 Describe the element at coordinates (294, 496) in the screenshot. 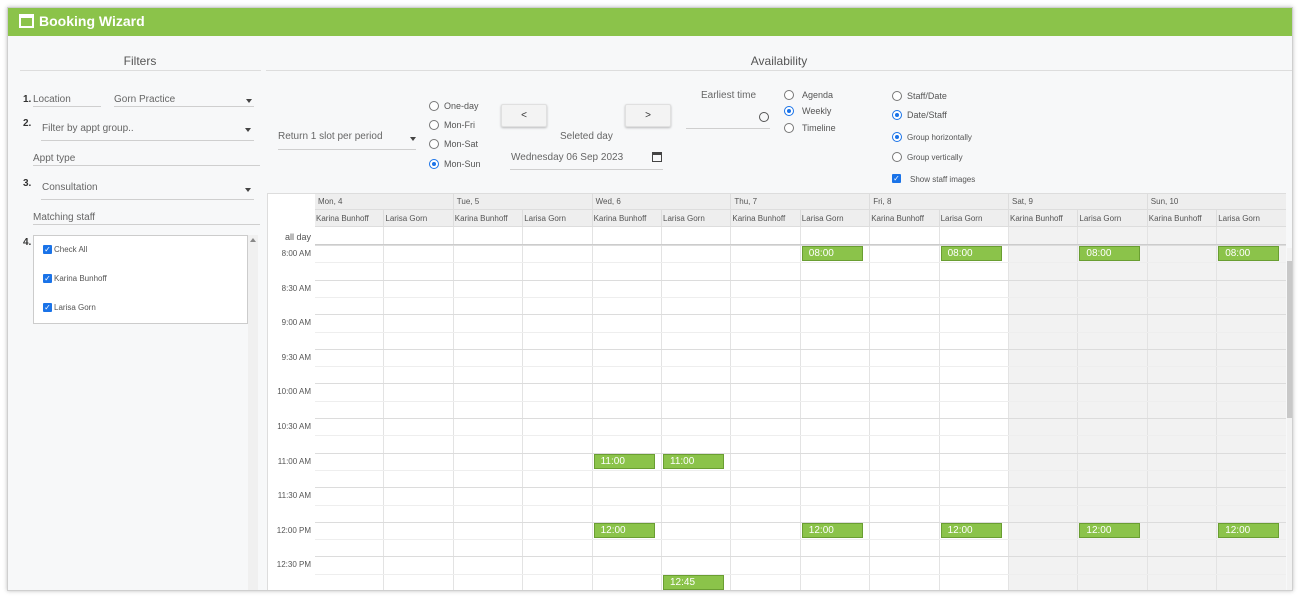

I see `time-label: 11:30 AM` at that location.